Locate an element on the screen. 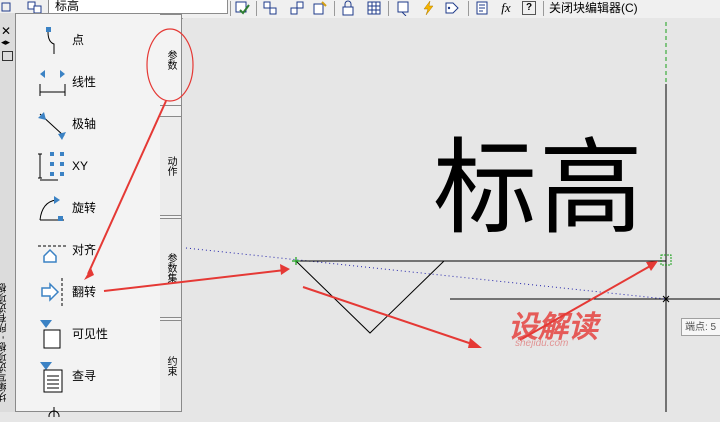 The image size is (720, 422). highlight-circle is located at coordinates (170, 65).